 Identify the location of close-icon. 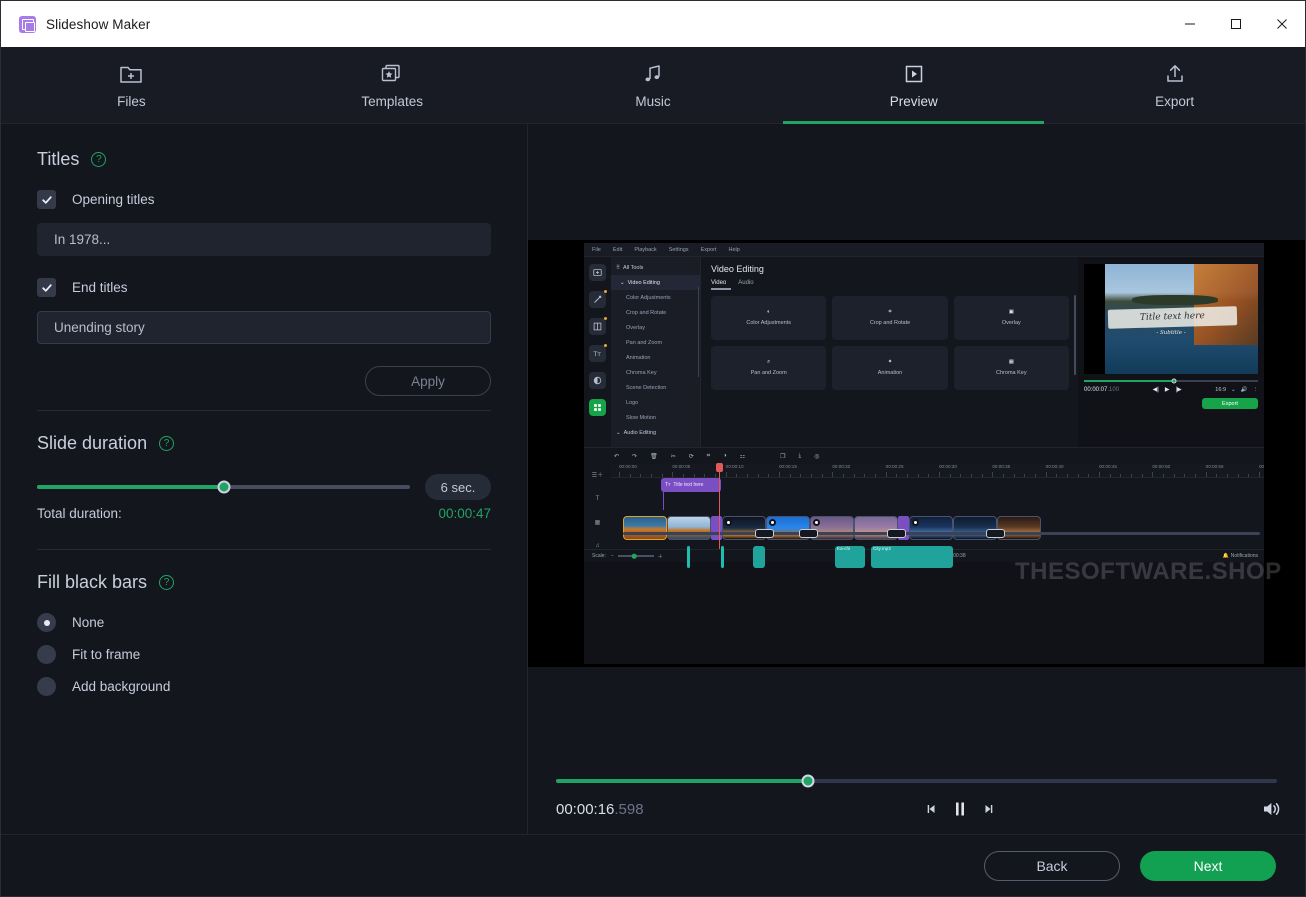
(1282, 24).